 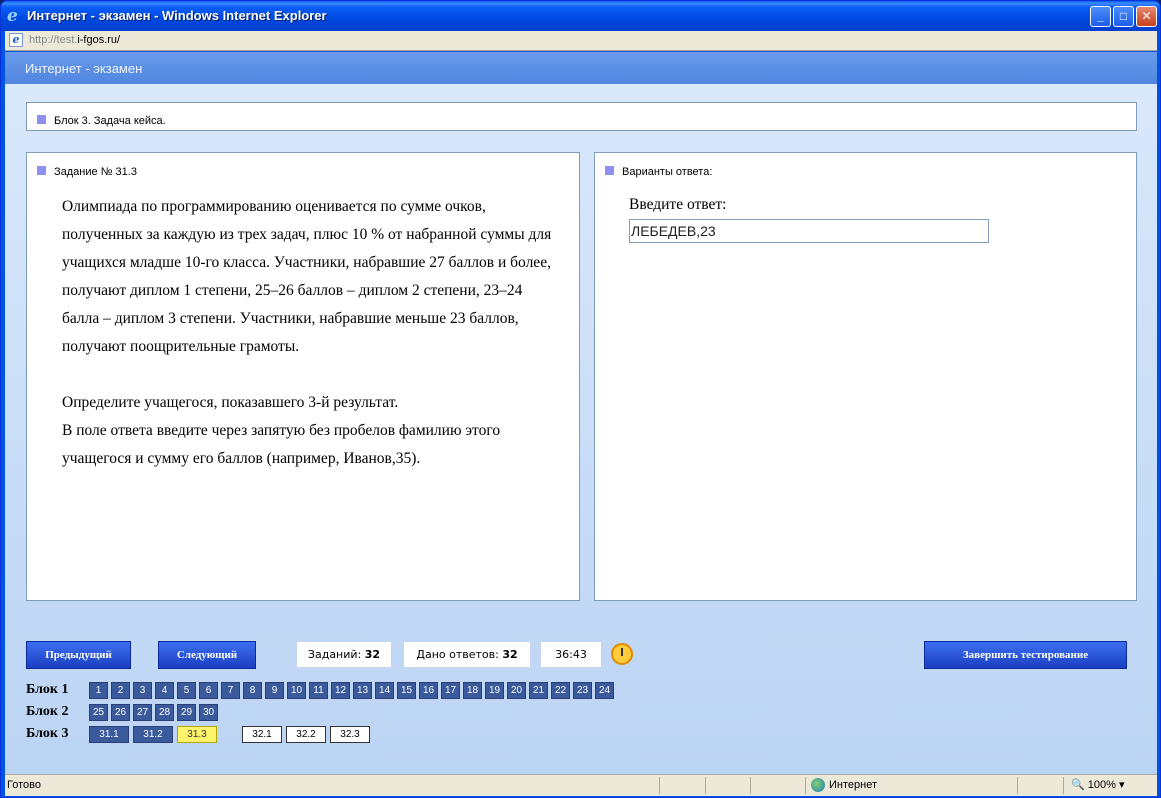 I want to click on status-bar: Готово Интернет 🔍 100% ▾, so click(x=581, y=785).